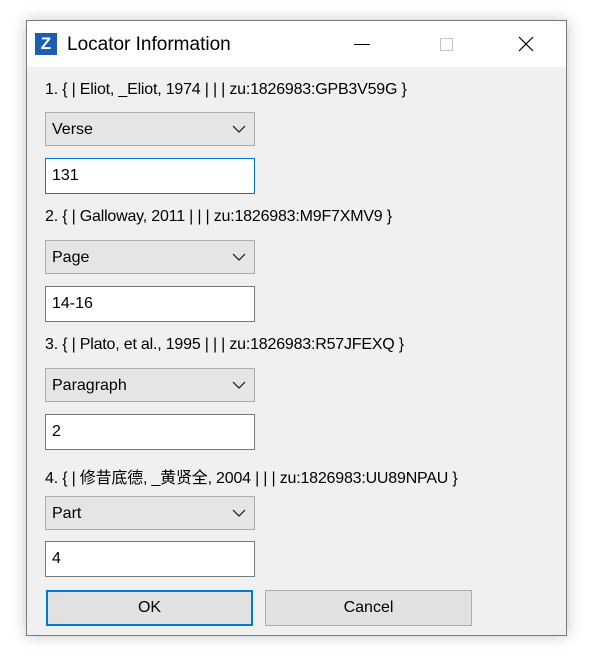  Describe the element at coordinates (150, 257) in the screenshot. I see `locator-type-select-2: Page` at that location.